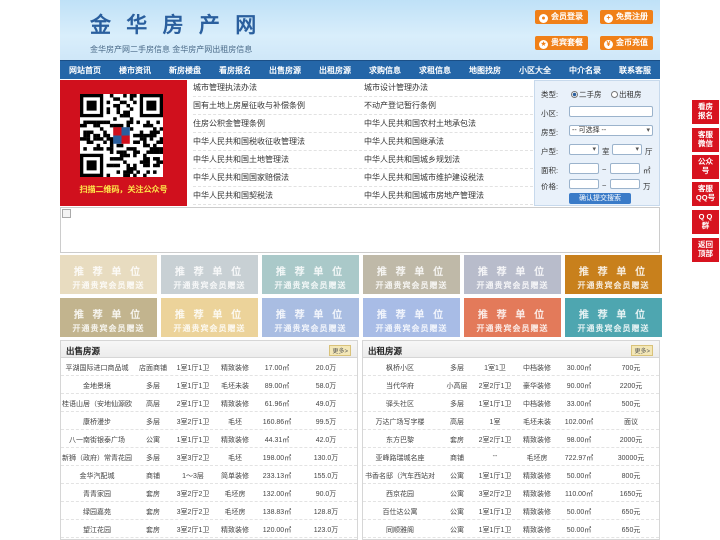 This screenshot has width=720, height=540. What do you see at coordinates (627, 149) in the screenshot?
I see `hall-select` at bounding box center [627, 149].